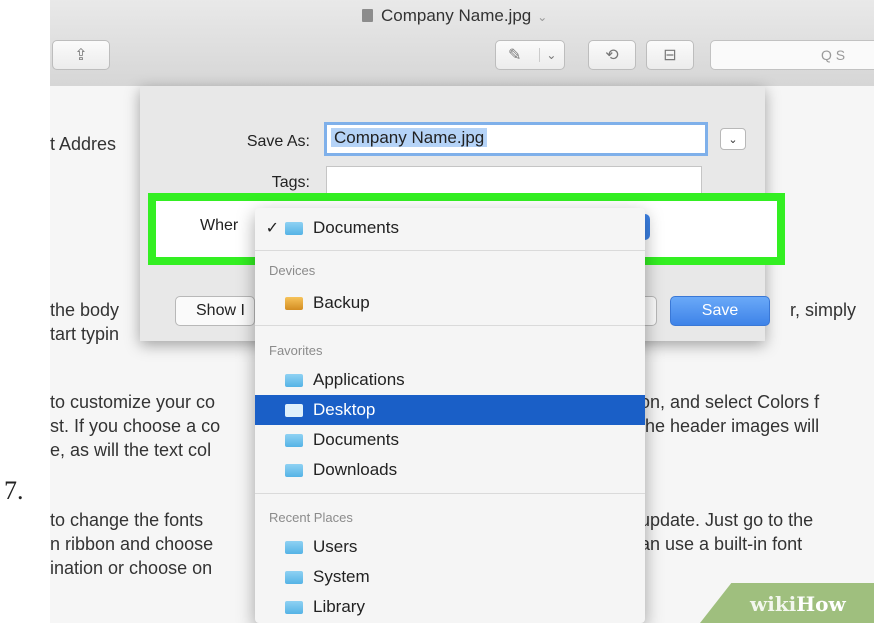 The height and width of the screenshot is (623, 874). I want to click on wikihow-logo-how: How, so click(821, 604).